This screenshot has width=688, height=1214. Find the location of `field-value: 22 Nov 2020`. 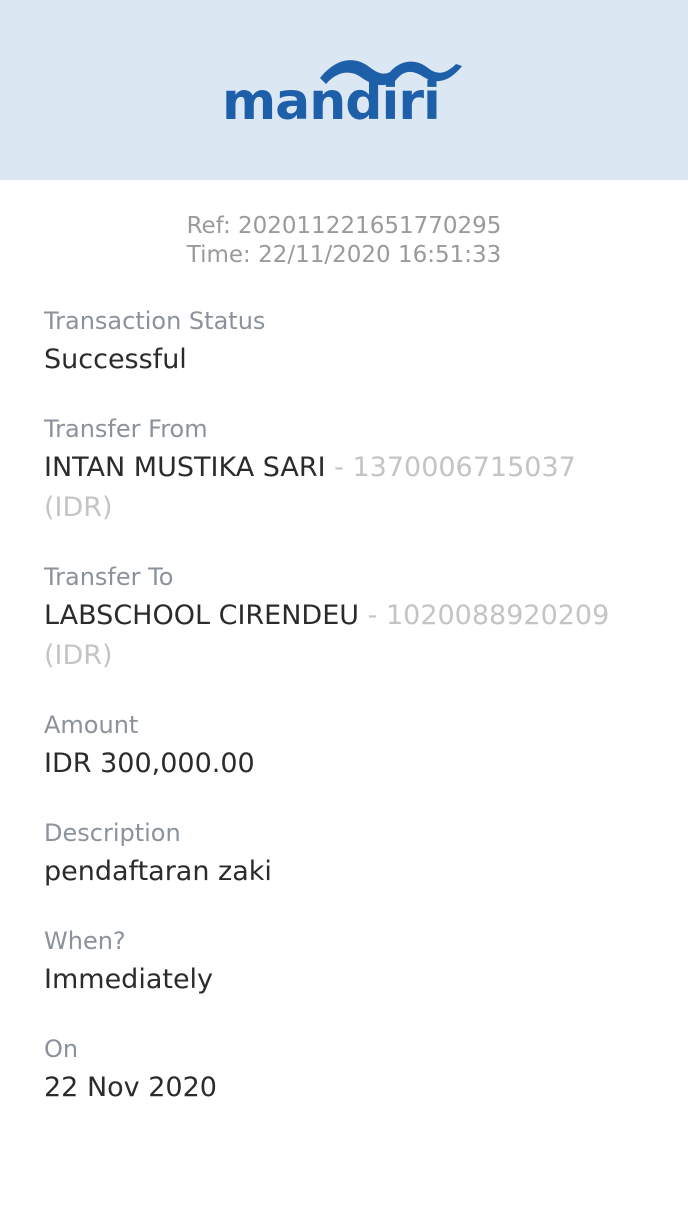

field-value: 22 Nov 2020 is located at coordinates (130, 1087).